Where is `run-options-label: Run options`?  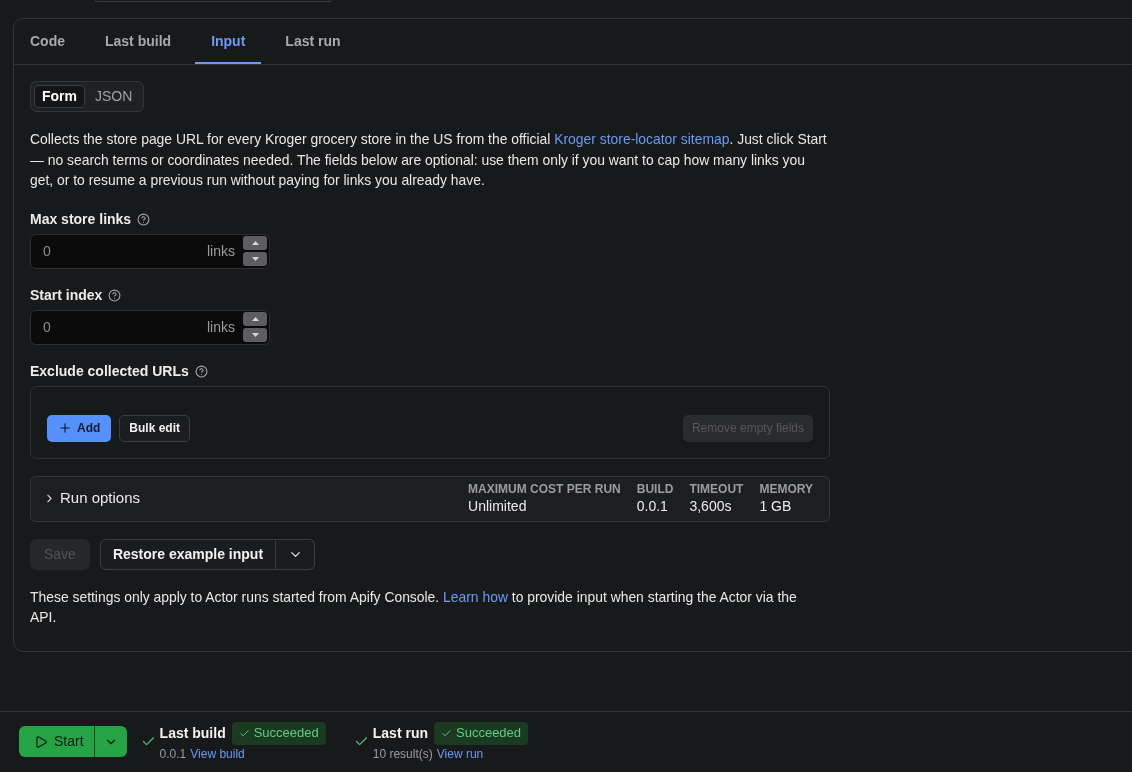
run-options-label: Run options is located at coordinates (100, 498).